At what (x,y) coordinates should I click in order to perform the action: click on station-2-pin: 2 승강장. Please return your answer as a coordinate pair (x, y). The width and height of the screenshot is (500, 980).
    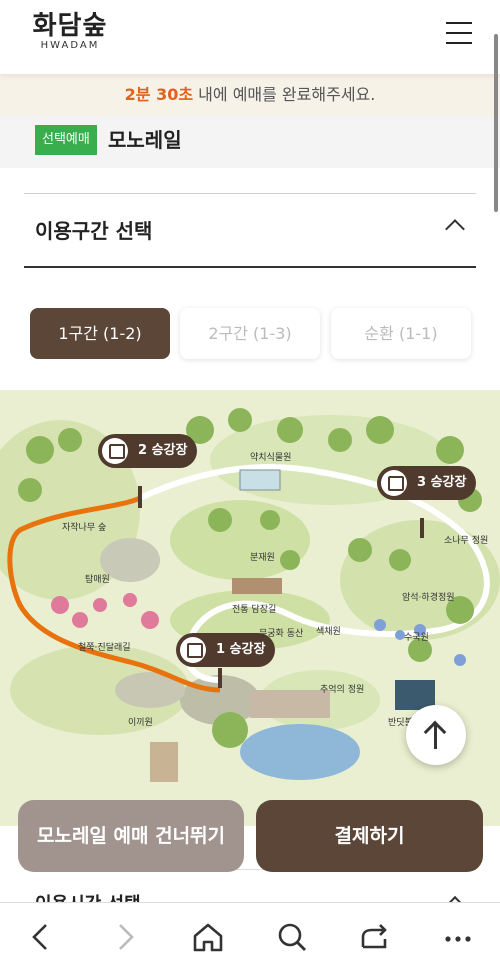
    Looking at the image, I should click on (148, 451).